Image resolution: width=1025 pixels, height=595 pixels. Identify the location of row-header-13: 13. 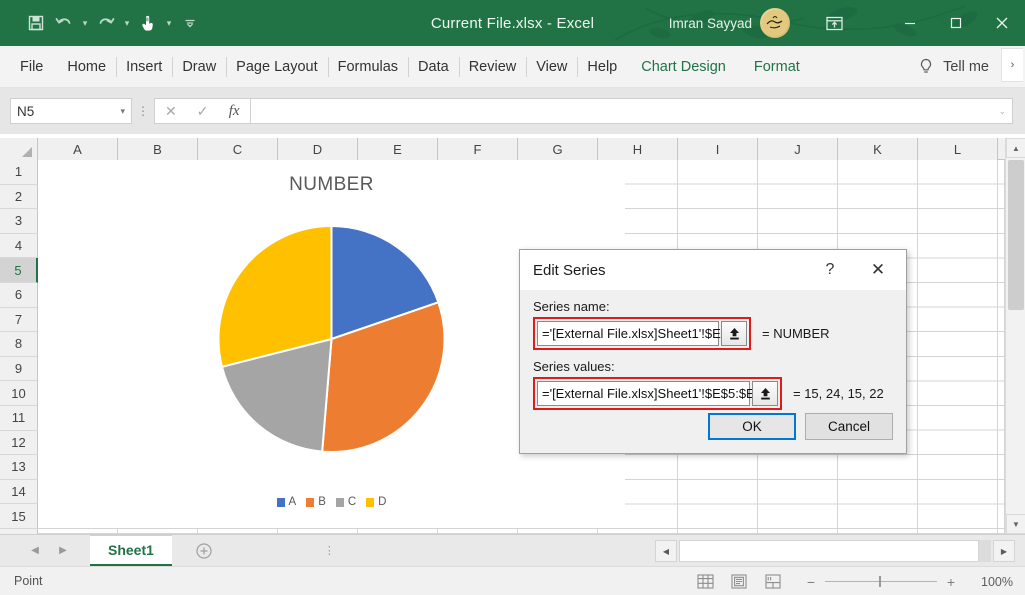
(19, 467).